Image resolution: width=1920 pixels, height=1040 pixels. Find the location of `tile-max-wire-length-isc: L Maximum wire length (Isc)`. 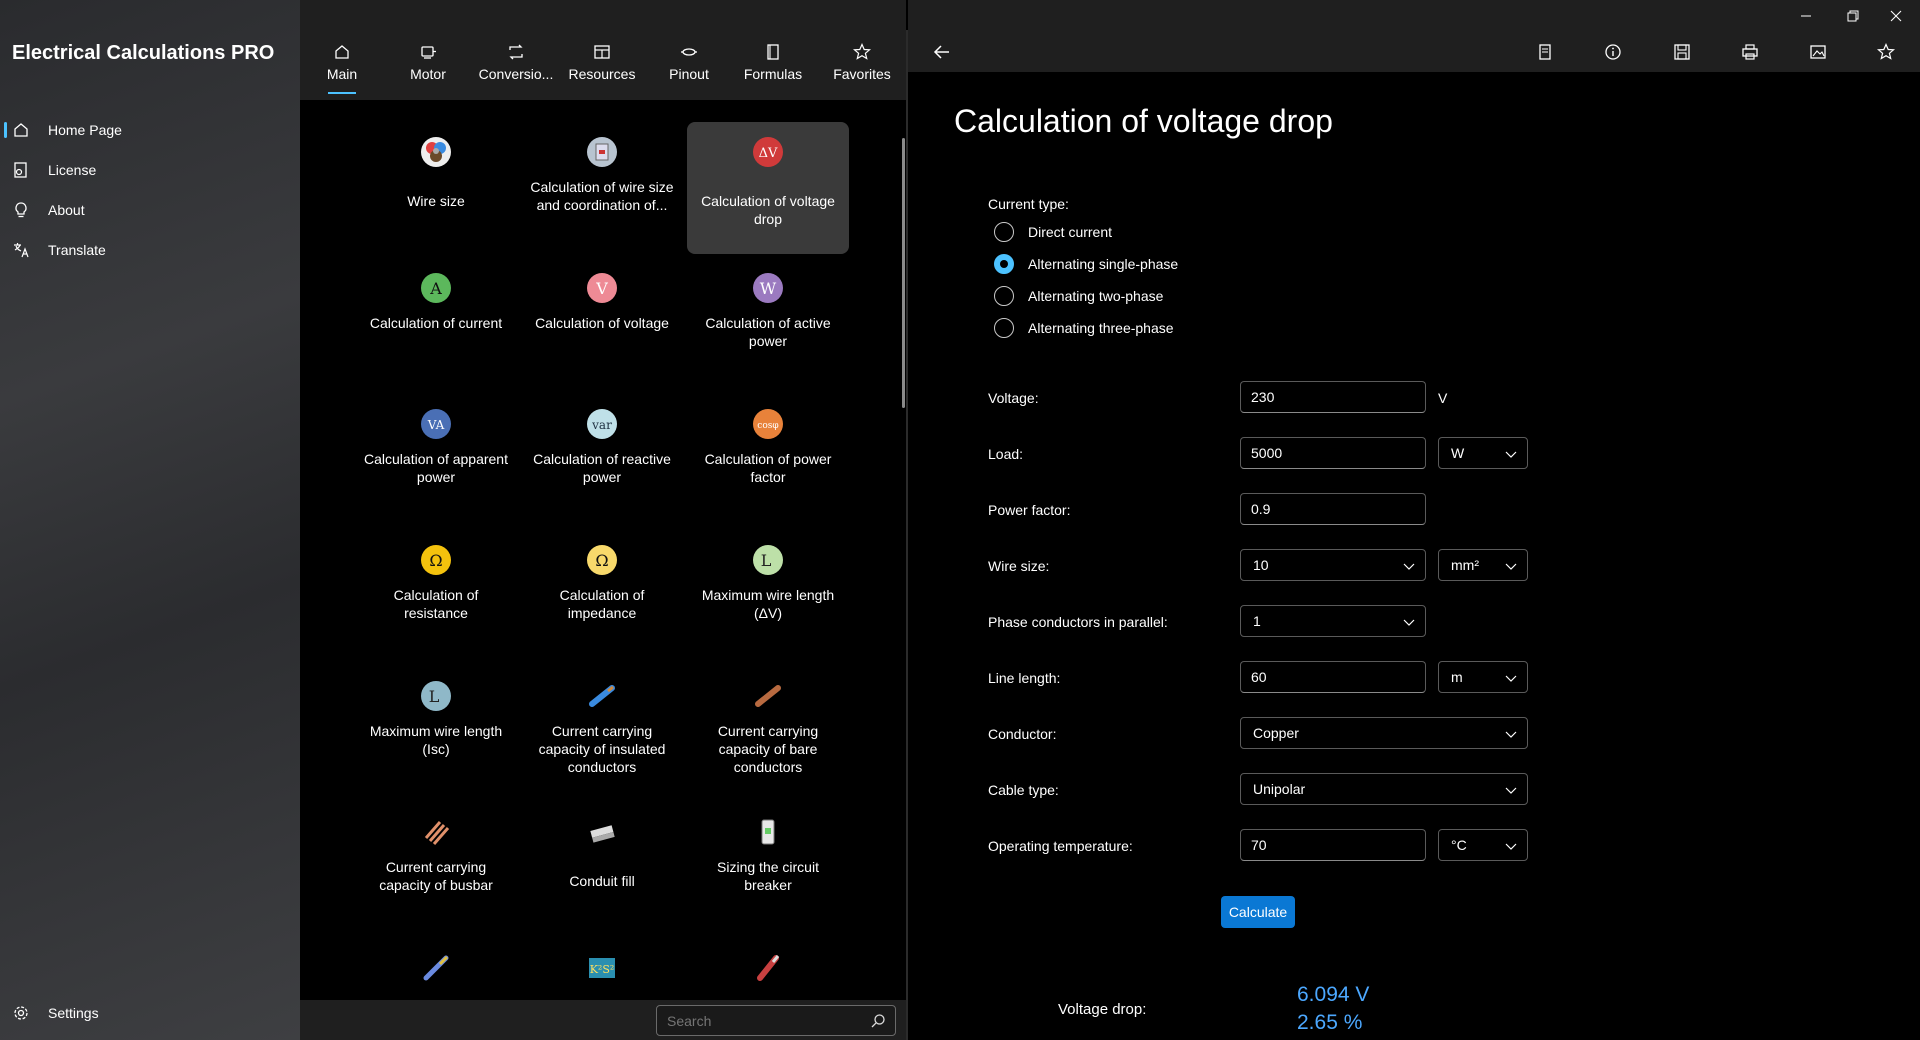

tile-max-wire-length-isc: L Maximum wire length (Isc) is located at coordinates (436, 732).